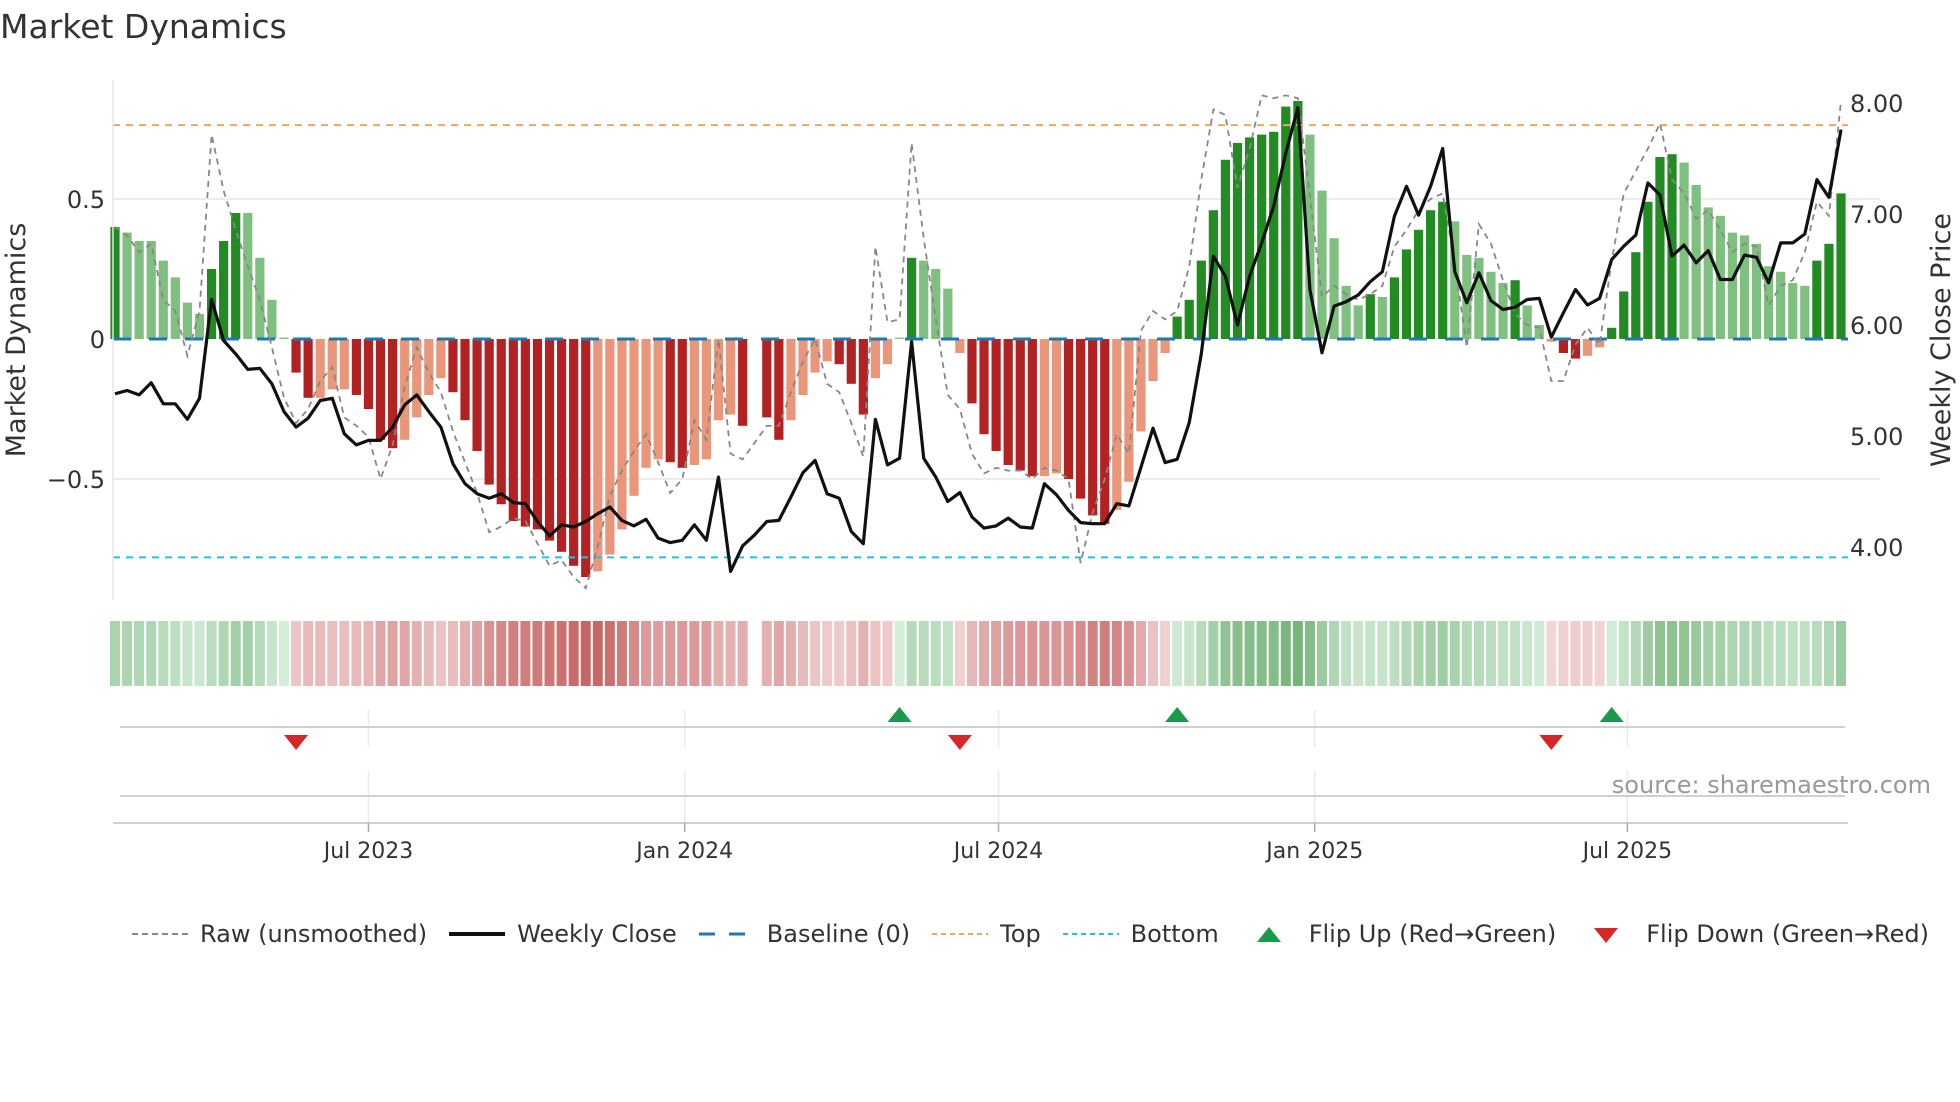  Describe the element at coordinates (86, 200) in the screenshot. I see `y-tick-label: 0.5` at that location.